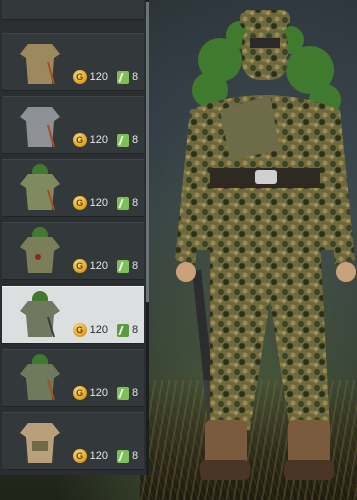 The width and height of the screenshot is (357, 500). What do you see at coordinates (147, 152) in the screenshot?
I see `scrollbar-thumb` at bounding box center [147, 152].